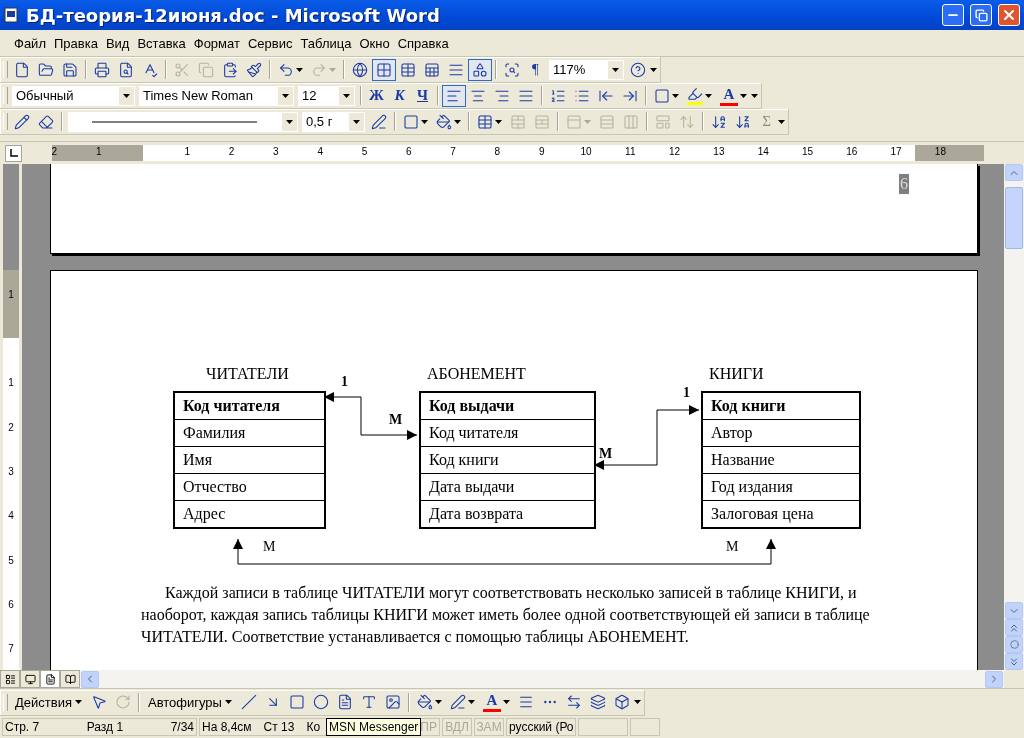  Describe the element at coordinates (249, 513) in the screenshot. I see `field-name: Адрес` at that location.